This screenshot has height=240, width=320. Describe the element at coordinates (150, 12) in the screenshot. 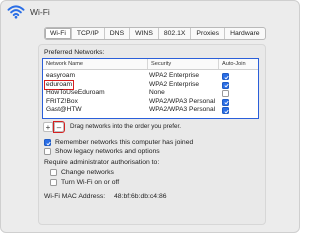

I see `title-bar: Wi-Fi` at that location.